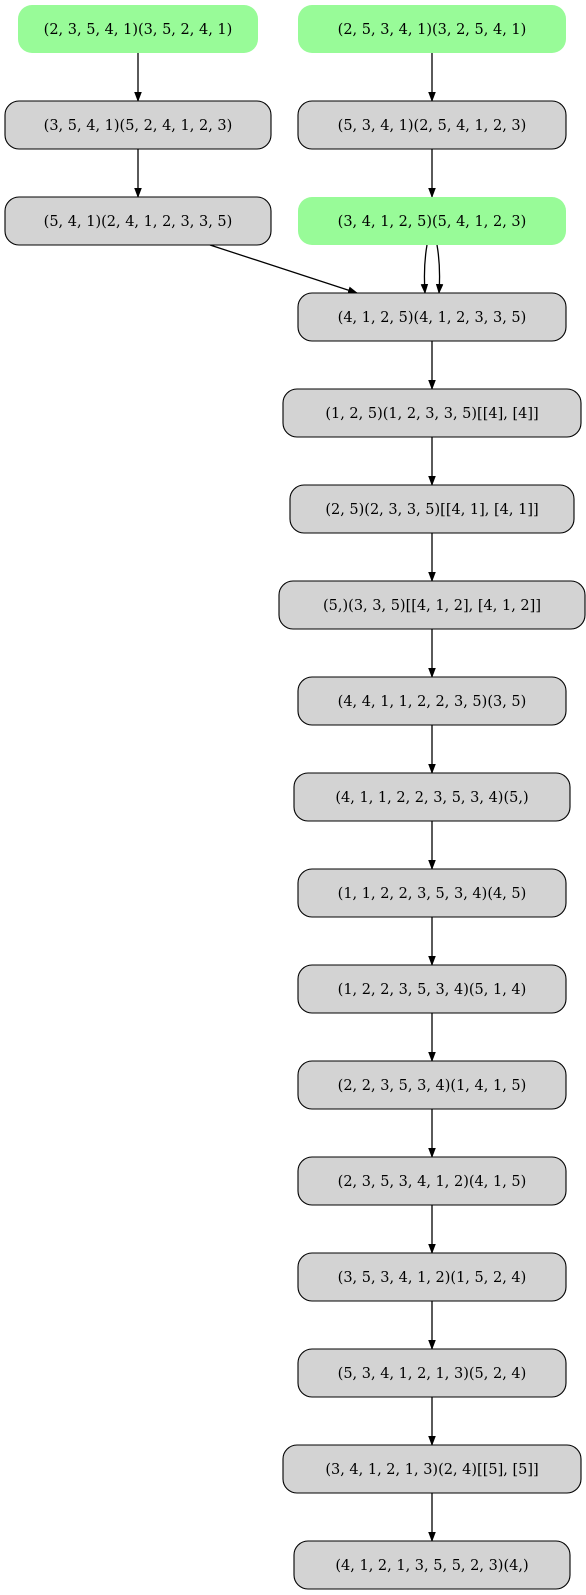 Image resolution: width=586 pixels, height=1595 pixels. I want to click on graph-node: (5,)(3, 3, 5)[[4, 1, 2], [4, 1, 2]], so click(432, 605).